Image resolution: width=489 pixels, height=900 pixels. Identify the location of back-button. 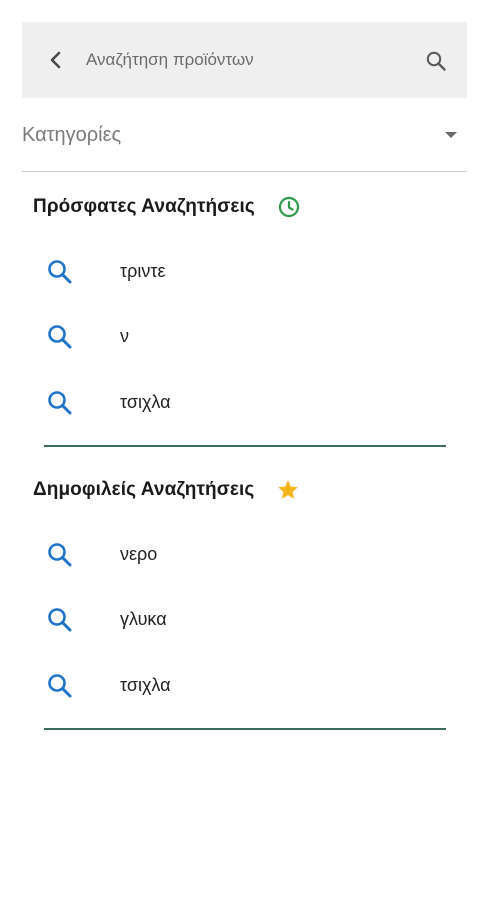
(56, 60).